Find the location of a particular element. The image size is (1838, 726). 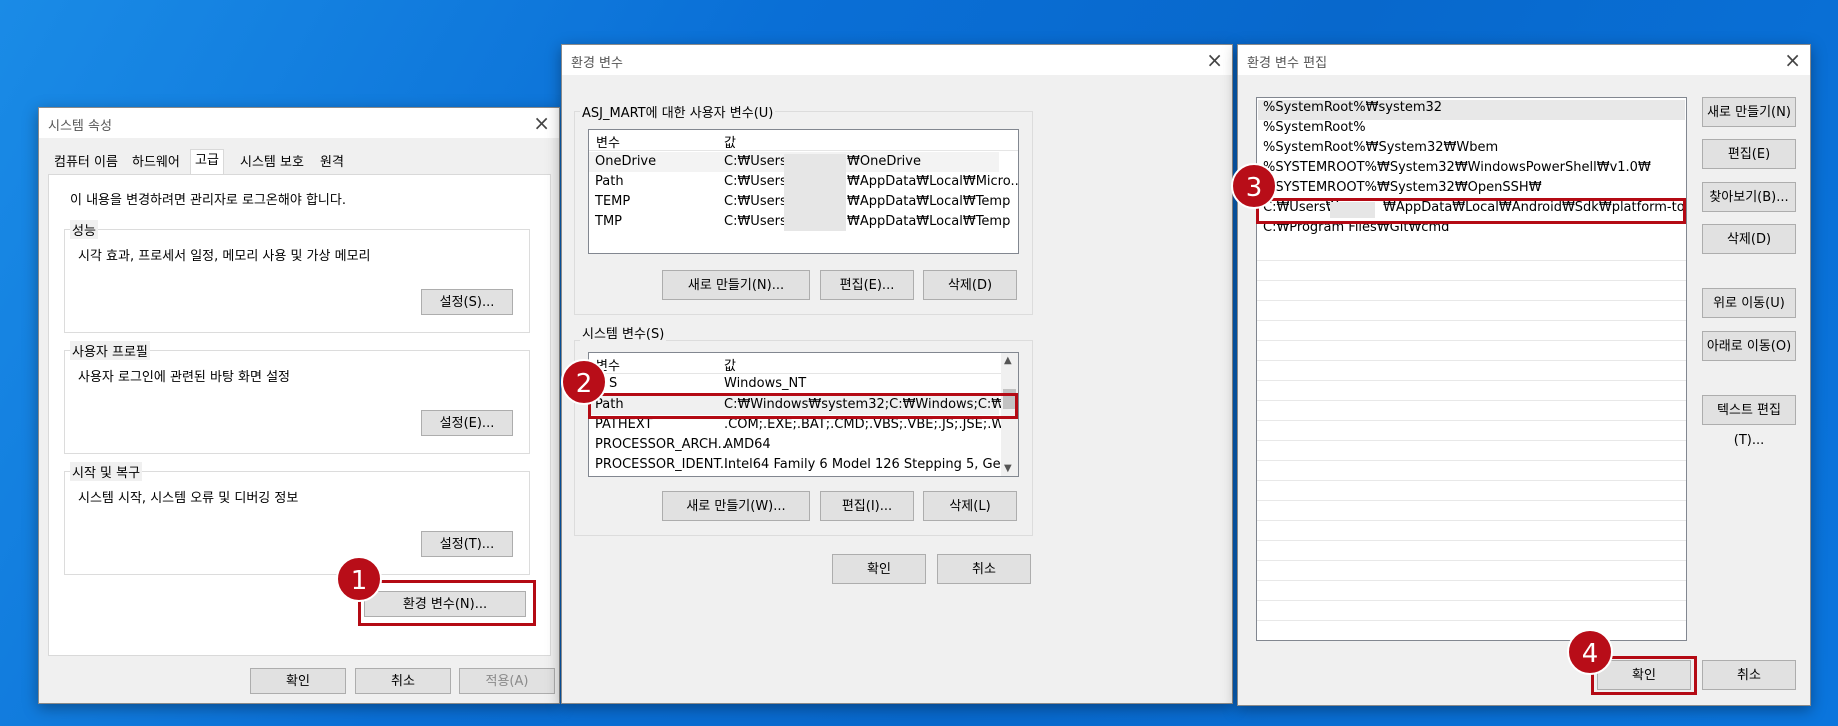

system-variables-label: 시스템 변수(S) is located at coordinates (623, 332).